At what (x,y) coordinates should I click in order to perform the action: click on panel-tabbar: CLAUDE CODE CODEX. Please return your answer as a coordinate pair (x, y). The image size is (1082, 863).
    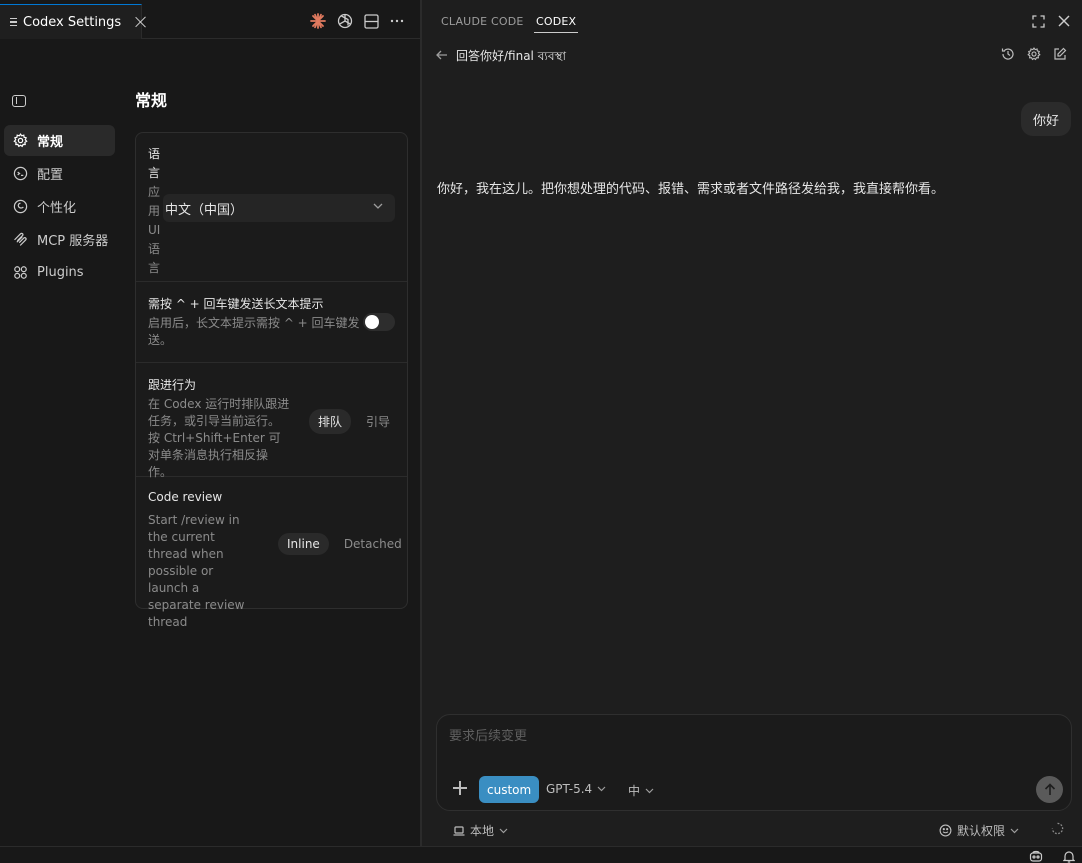
    Looking at the image, I should click on (752, 19).